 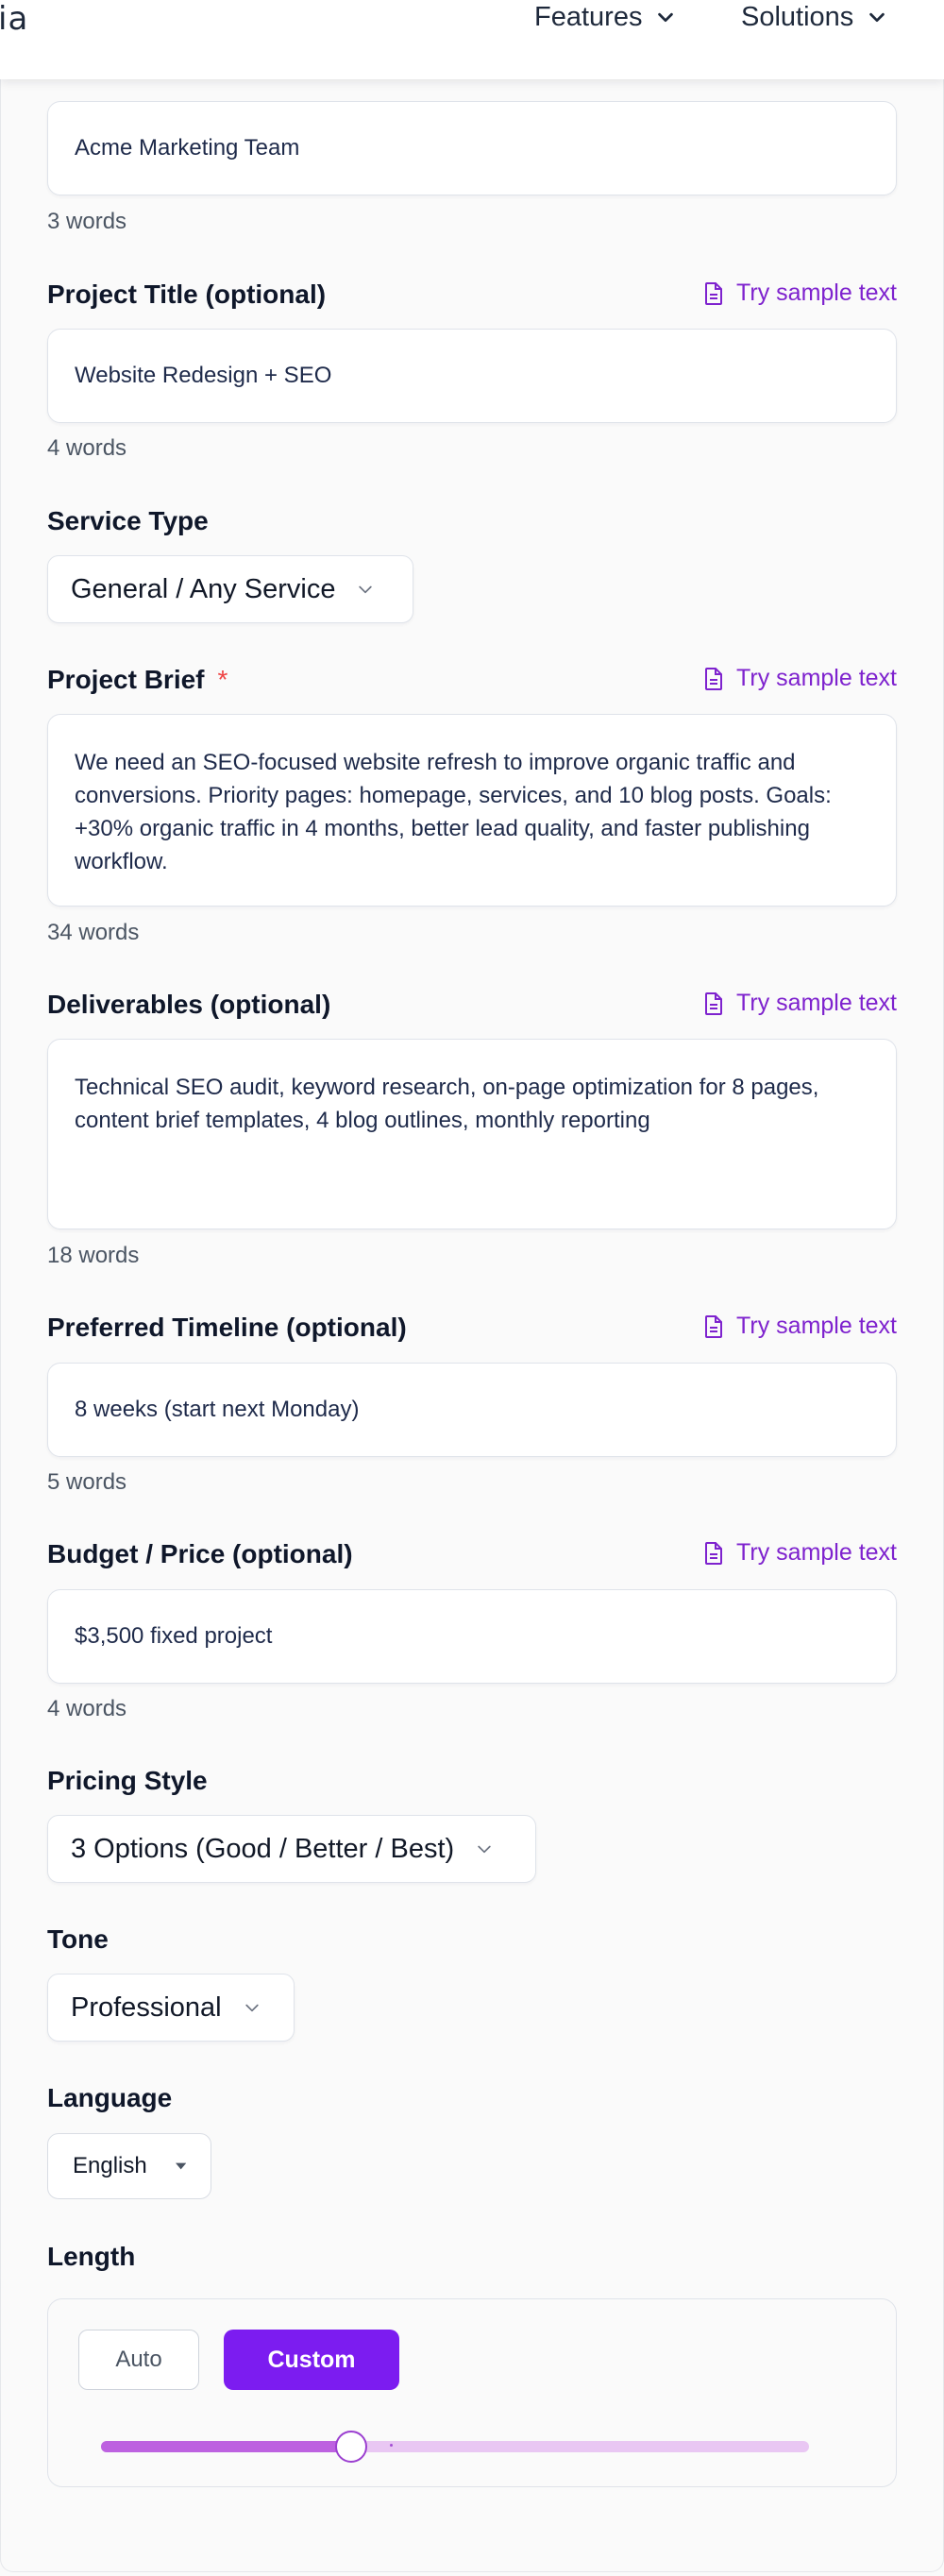 I want to click on budget-value: $3,500 fixed project, so click(x=174, y=1636).